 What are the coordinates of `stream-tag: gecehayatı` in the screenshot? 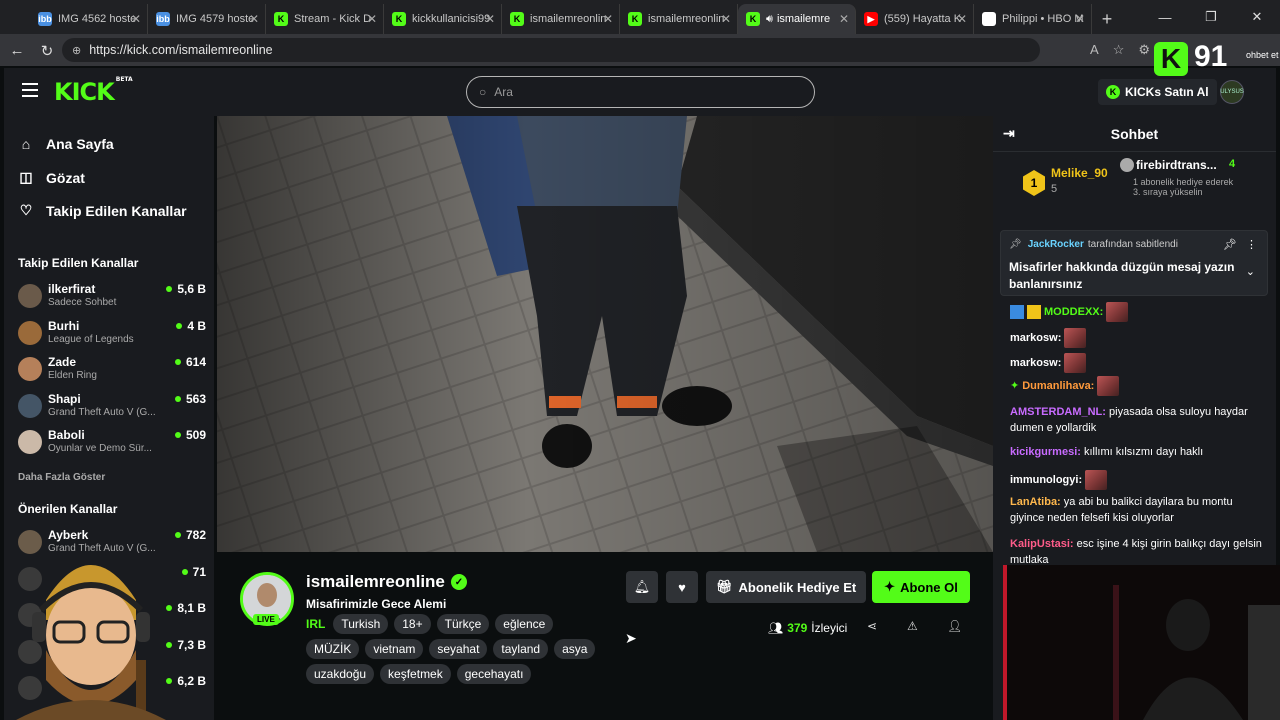 It's located at (494, 674).